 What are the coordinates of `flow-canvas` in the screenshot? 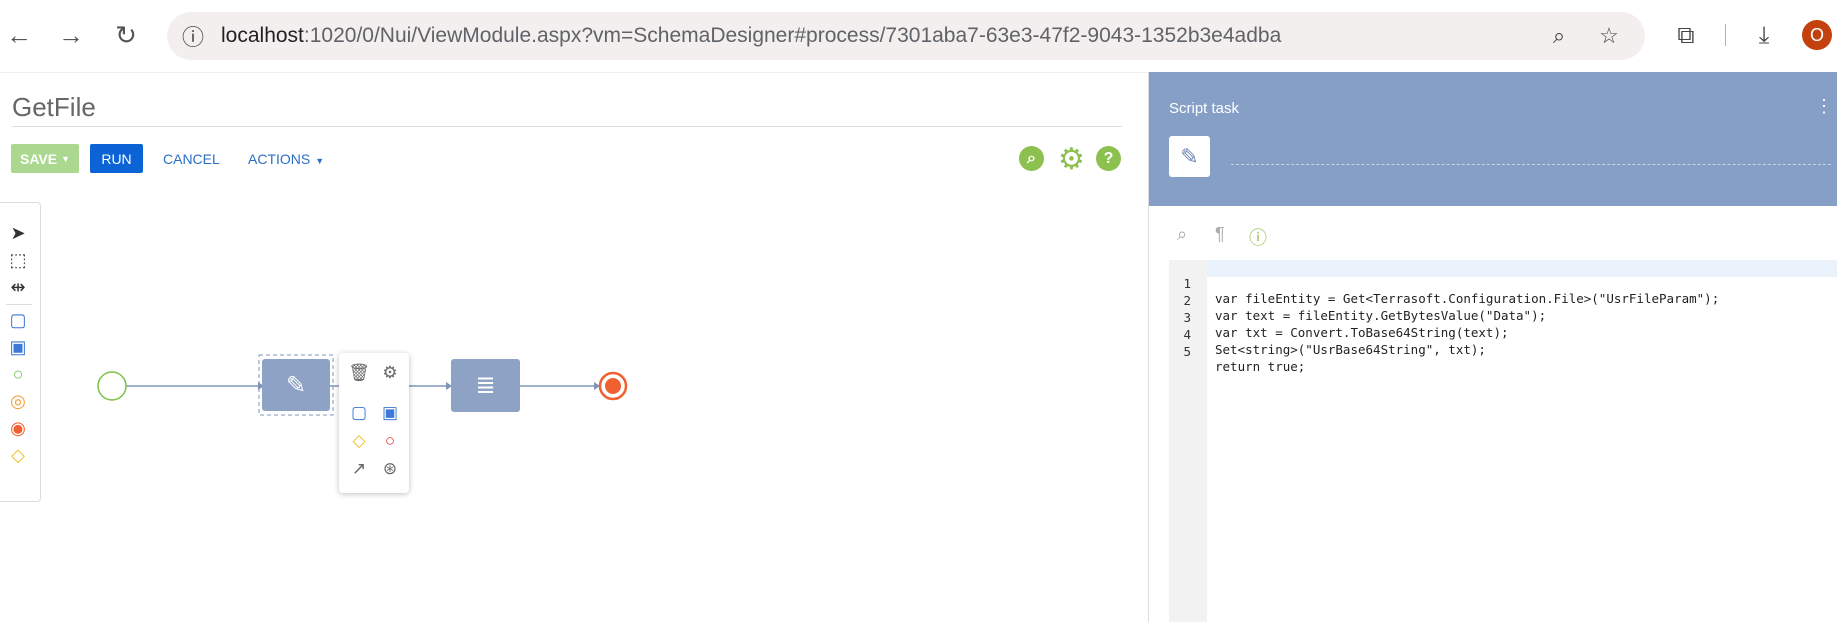 It's located at (362, 385).